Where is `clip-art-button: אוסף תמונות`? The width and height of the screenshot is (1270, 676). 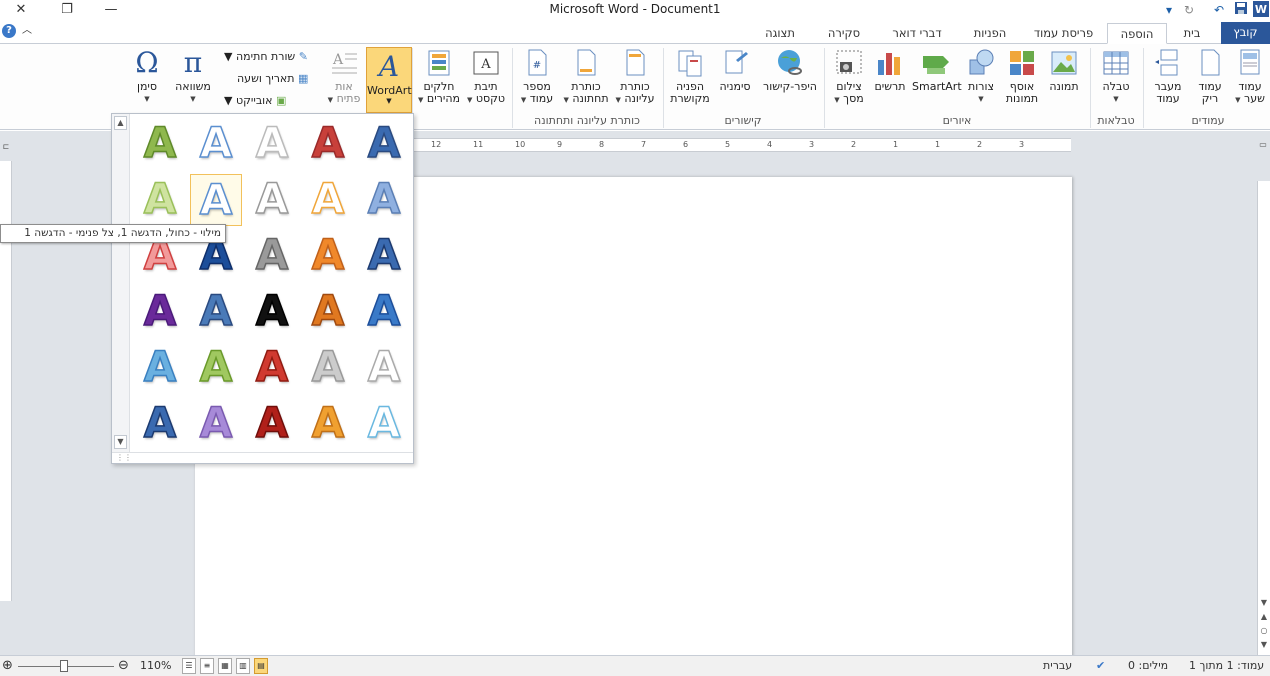 clip-art-button: אוסף תמונות is located at coordinates (1022, 76).